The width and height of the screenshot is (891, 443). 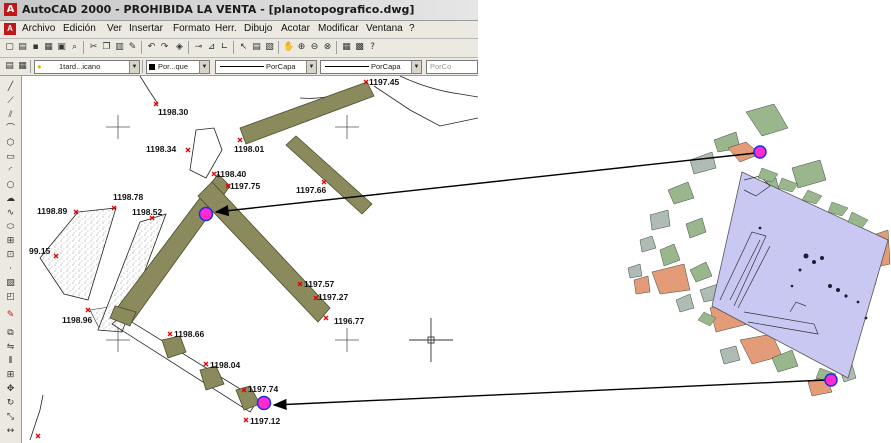 What do you see at coordinates (485, 184) in the screenshot?
I see `correspondence-arrow-top` at bounding box center [485, 184].